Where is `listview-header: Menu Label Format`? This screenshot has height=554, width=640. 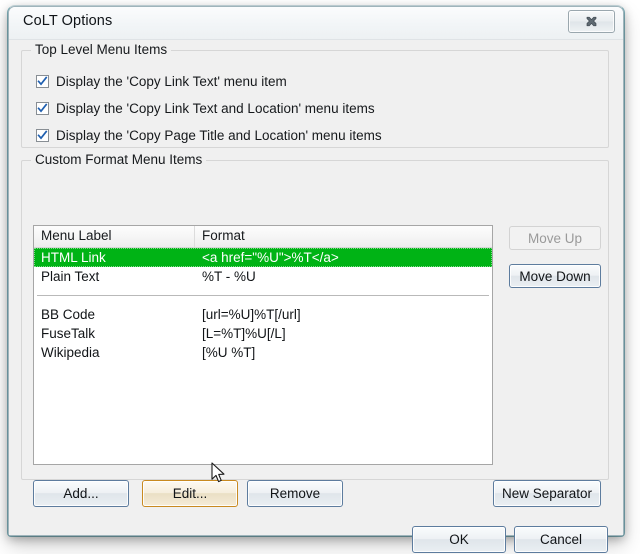
listview-header: Menu Label Format is located at coordinates (263, 237).